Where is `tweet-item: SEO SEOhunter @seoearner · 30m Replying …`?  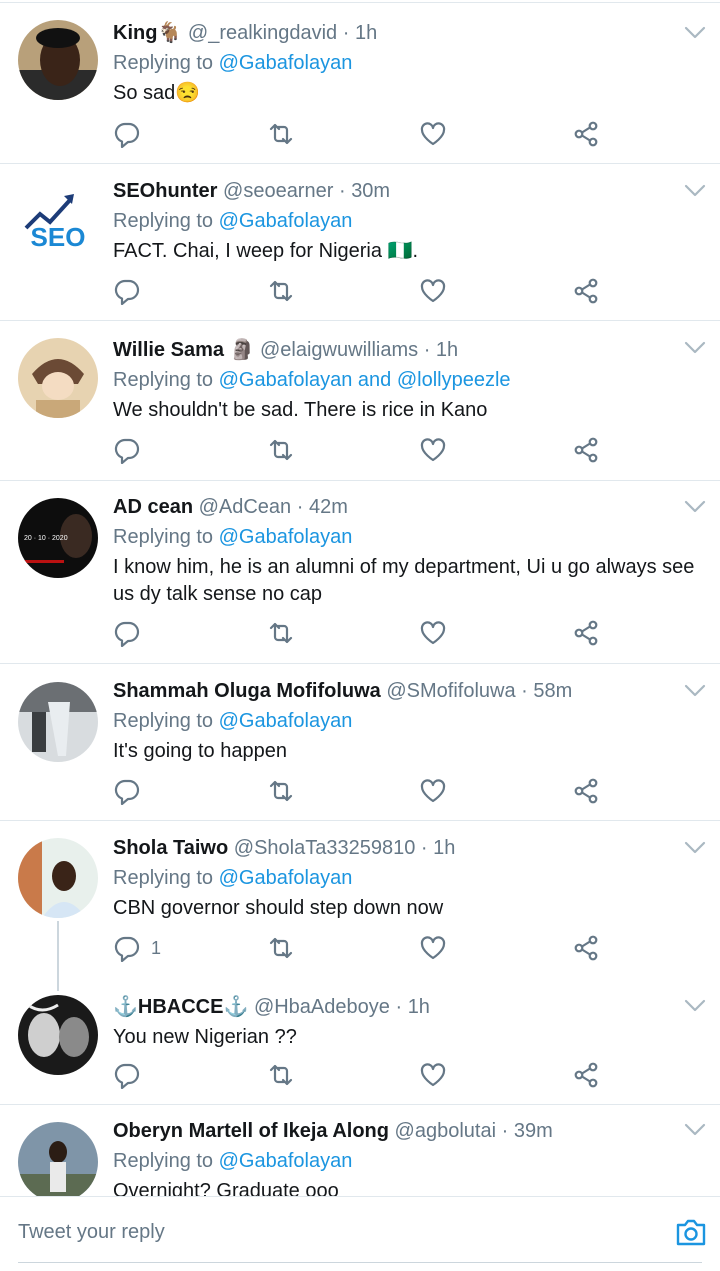
tweet-item: SEO SEOhunter @seoearner · 30m Replying … is located at coordinates (360, 242).